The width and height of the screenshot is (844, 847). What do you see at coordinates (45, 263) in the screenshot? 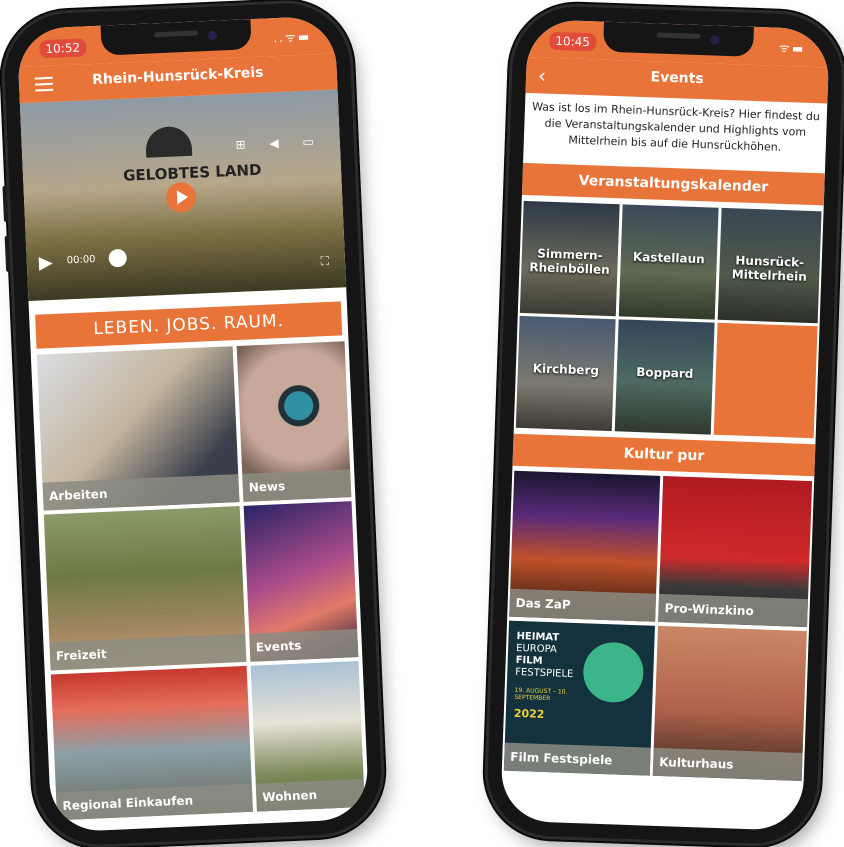
I see `play-icon: ▶` at bounding box center [45, 263].